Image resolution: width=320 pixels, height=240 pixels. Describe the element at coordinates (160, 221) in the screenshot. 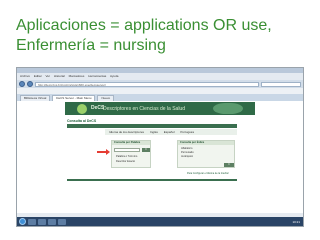

I see `windows-taskbar: 10:21` at that location.